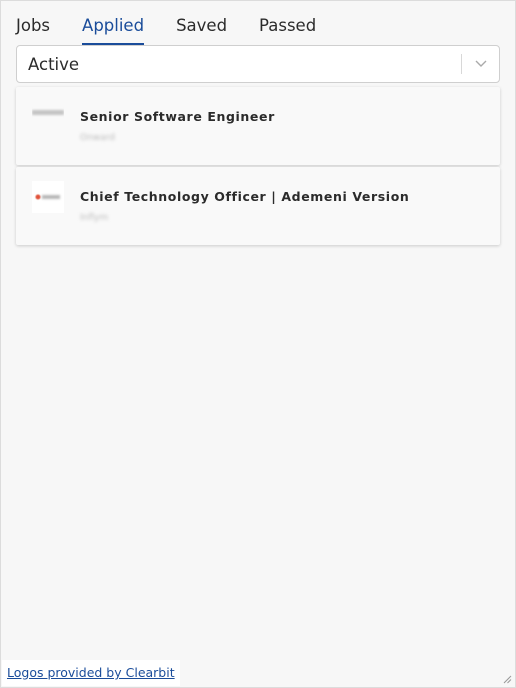  What do you see at coordinates (258, 64) in the screenshot?
I see `status-filter-select: Active` at bounding box center [258, 64].